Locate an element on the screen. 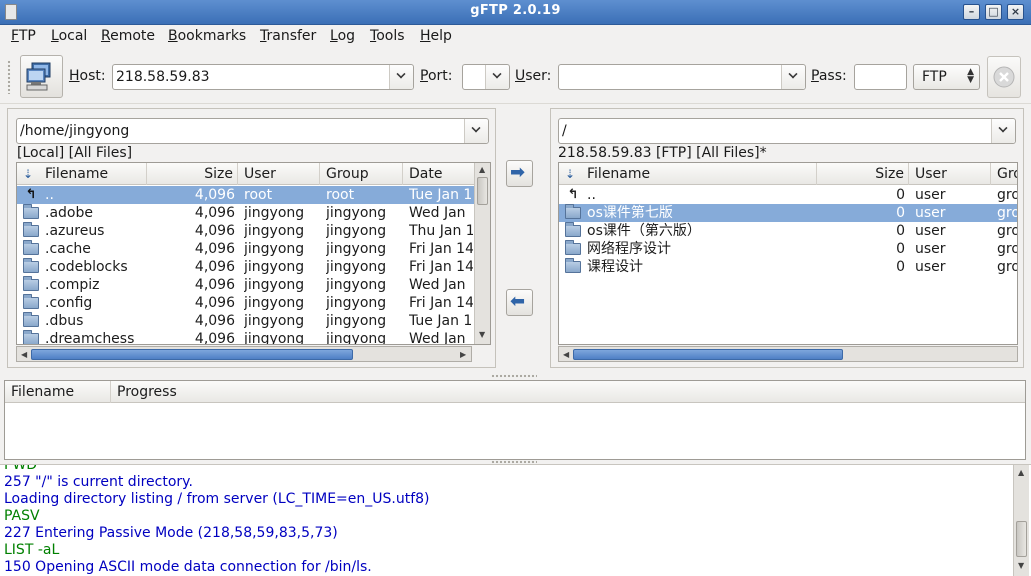  table-row: os课件第七版 0 user gro is located at coordinates (788, 213).